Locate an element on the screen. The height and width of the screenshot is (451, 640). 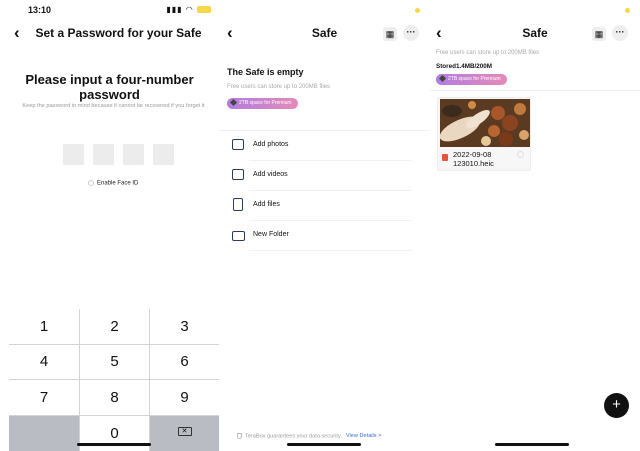
add-files-row: Add files is located at coordinates (324, 206).